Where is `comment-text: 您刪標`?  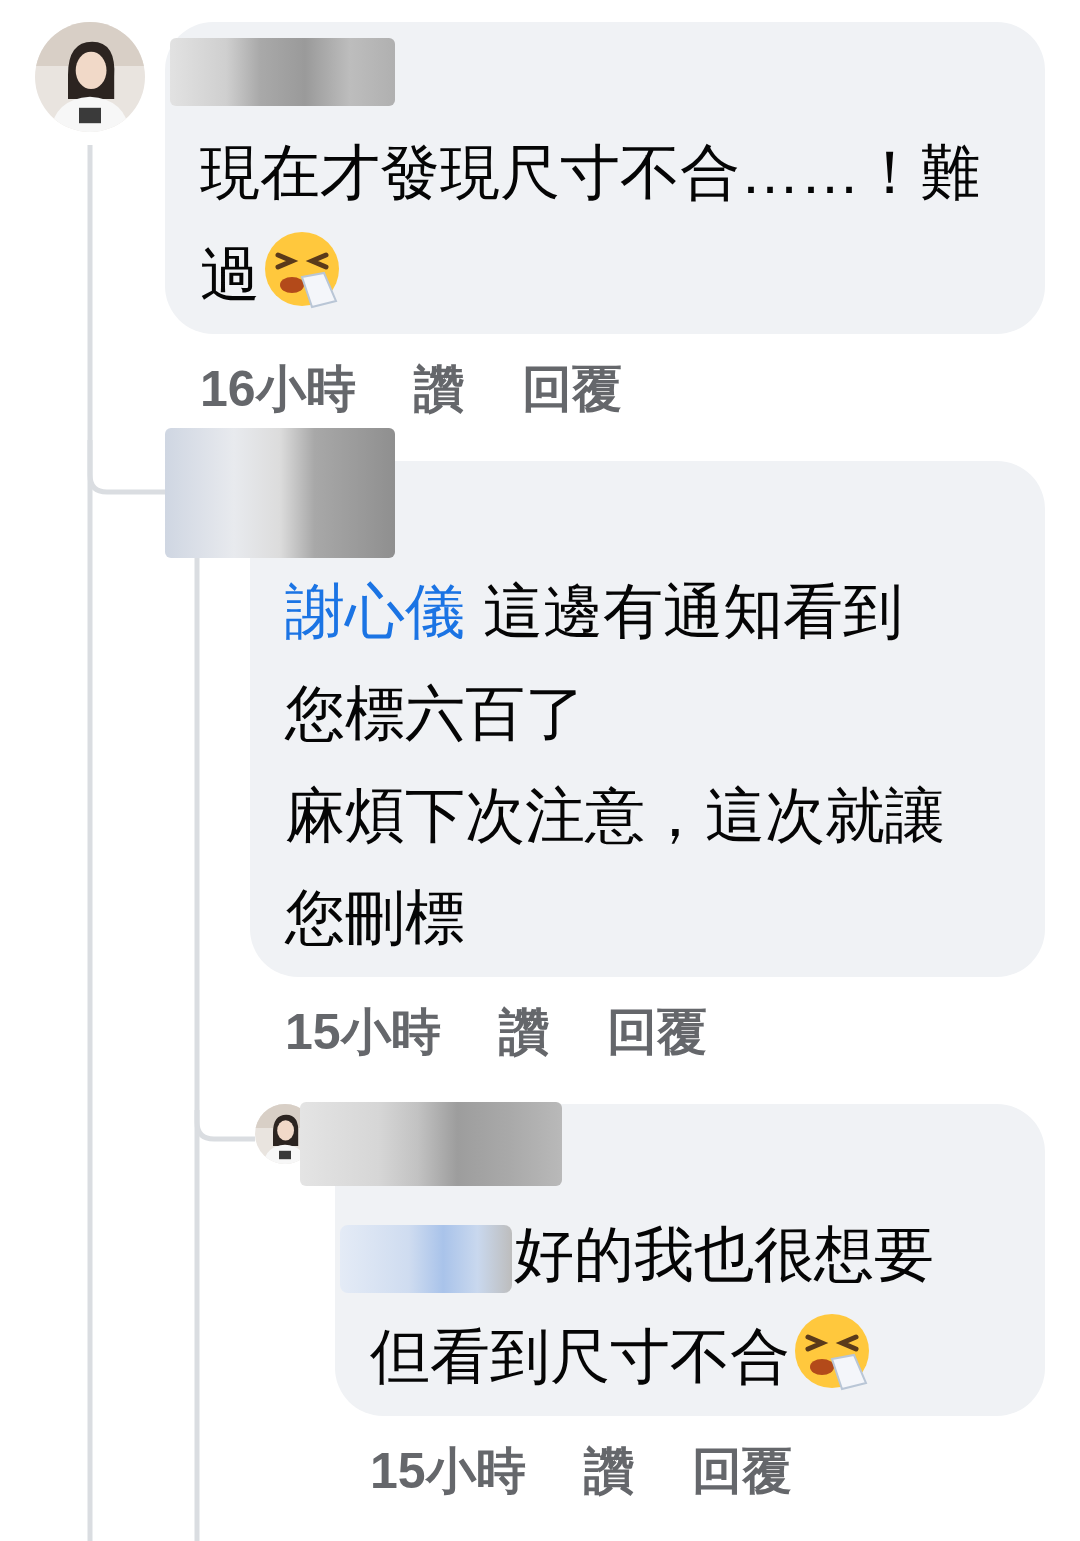
comment-text: 您刪標 is located at coordinates (375, 917).